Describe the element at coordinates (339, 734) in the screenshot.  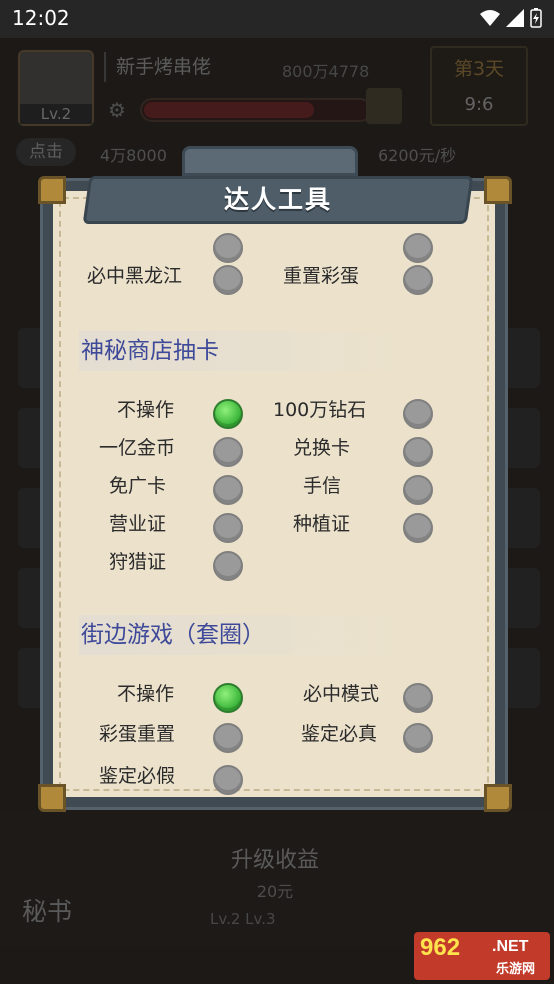
I see `option-label: 鉴定必真` at that location.